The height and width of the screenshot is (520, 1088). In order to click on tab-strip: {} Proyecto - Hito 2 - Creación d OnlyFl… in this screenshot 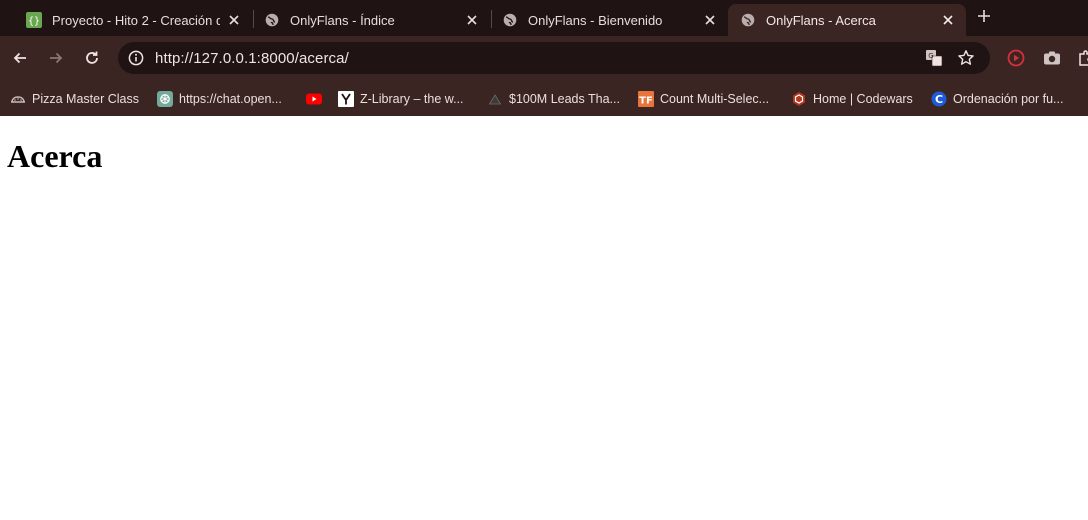, I will do `click(544, 18)`.